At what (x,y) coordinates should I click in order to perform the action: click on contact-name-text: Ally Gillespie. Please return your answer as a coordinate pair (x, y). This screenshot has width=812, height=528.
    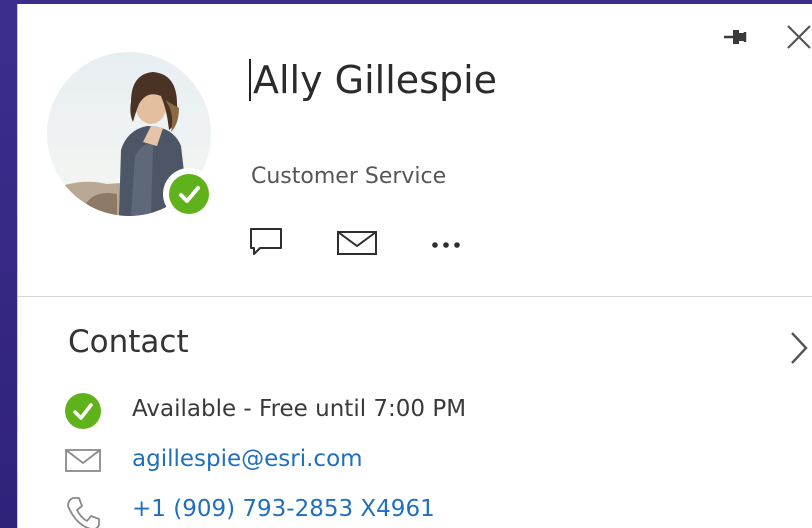
    Looking at the image, I should click on (375, 80).